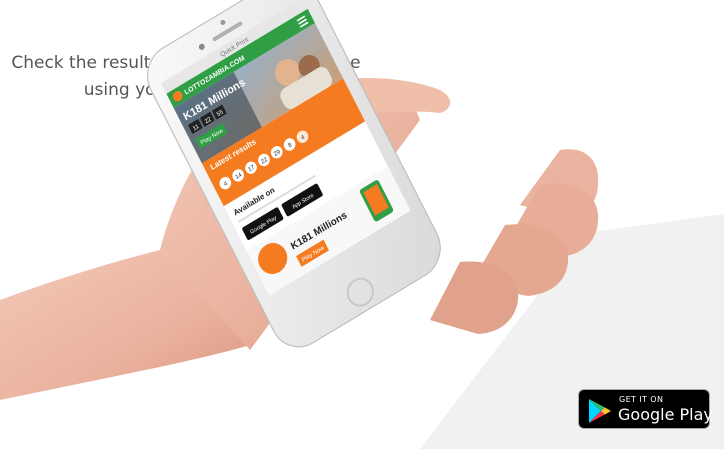 The width and height of the screenshot is (724, 449). I want to click on finger-shape, so click(474, 297).